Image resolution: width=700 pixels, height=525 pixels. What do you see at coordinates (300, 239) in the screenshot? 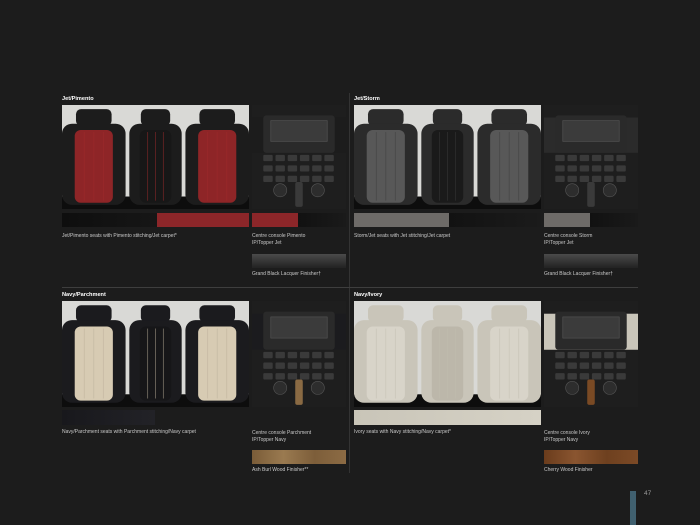
I see `console-caption: Centre console Pimento IP/Topper Jet` at bounding box center [300, 239].